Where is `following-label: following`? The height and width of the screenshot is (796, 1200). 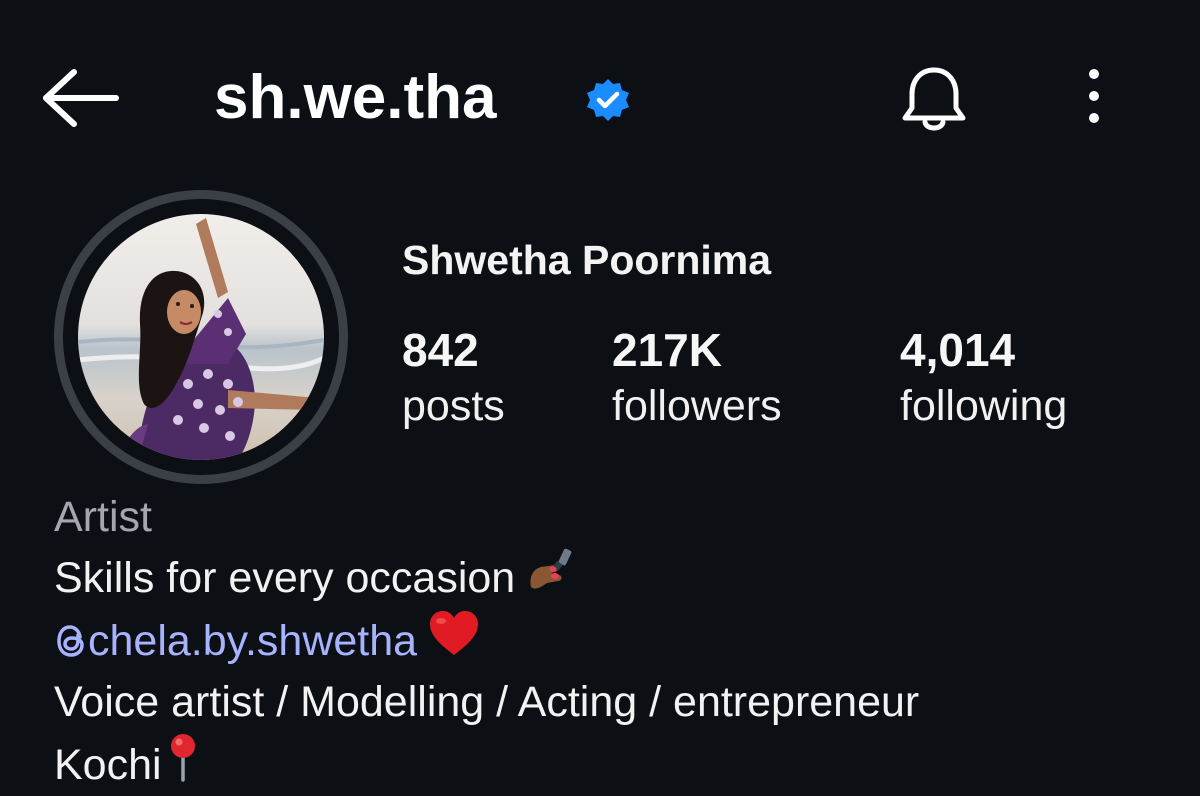 following-label: following is located at coordinates (984, 406).